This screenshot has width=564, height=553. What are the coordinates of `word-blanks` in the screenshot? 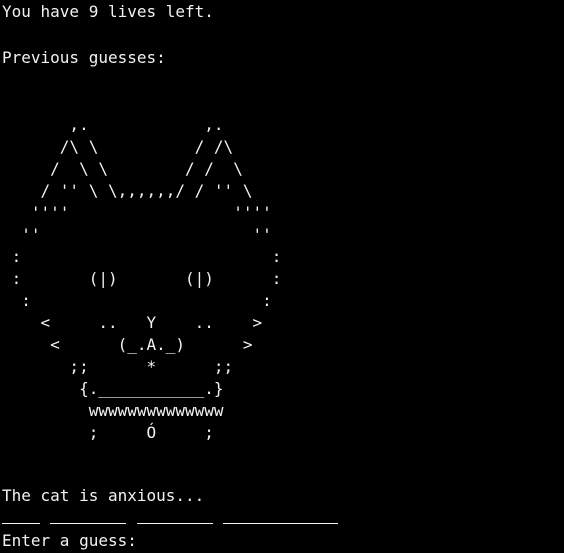 It's located at (282, 524).